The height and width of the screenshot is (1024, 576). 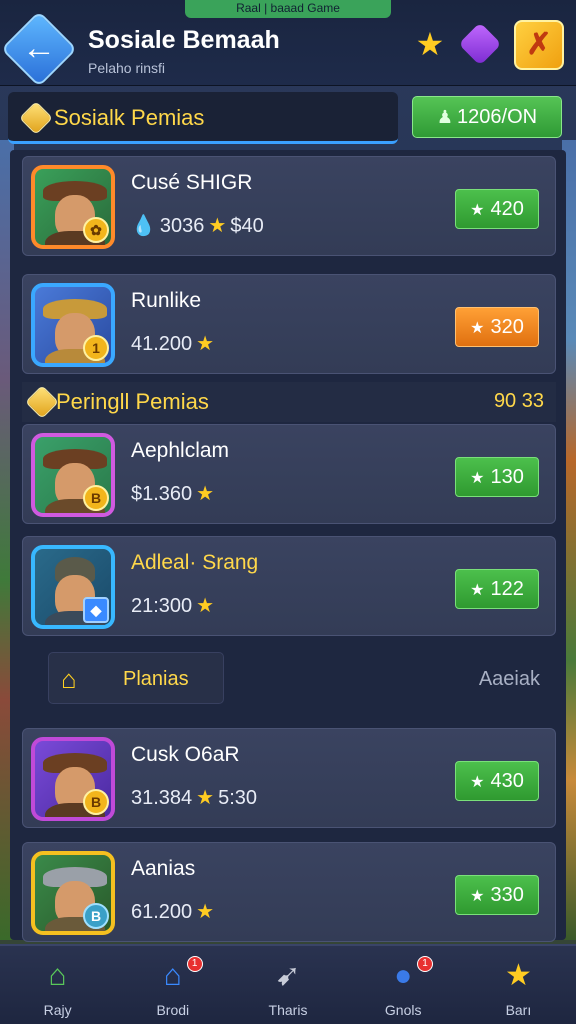 I want to click on reward-button: ★ 430, so click(x=497, y=781).